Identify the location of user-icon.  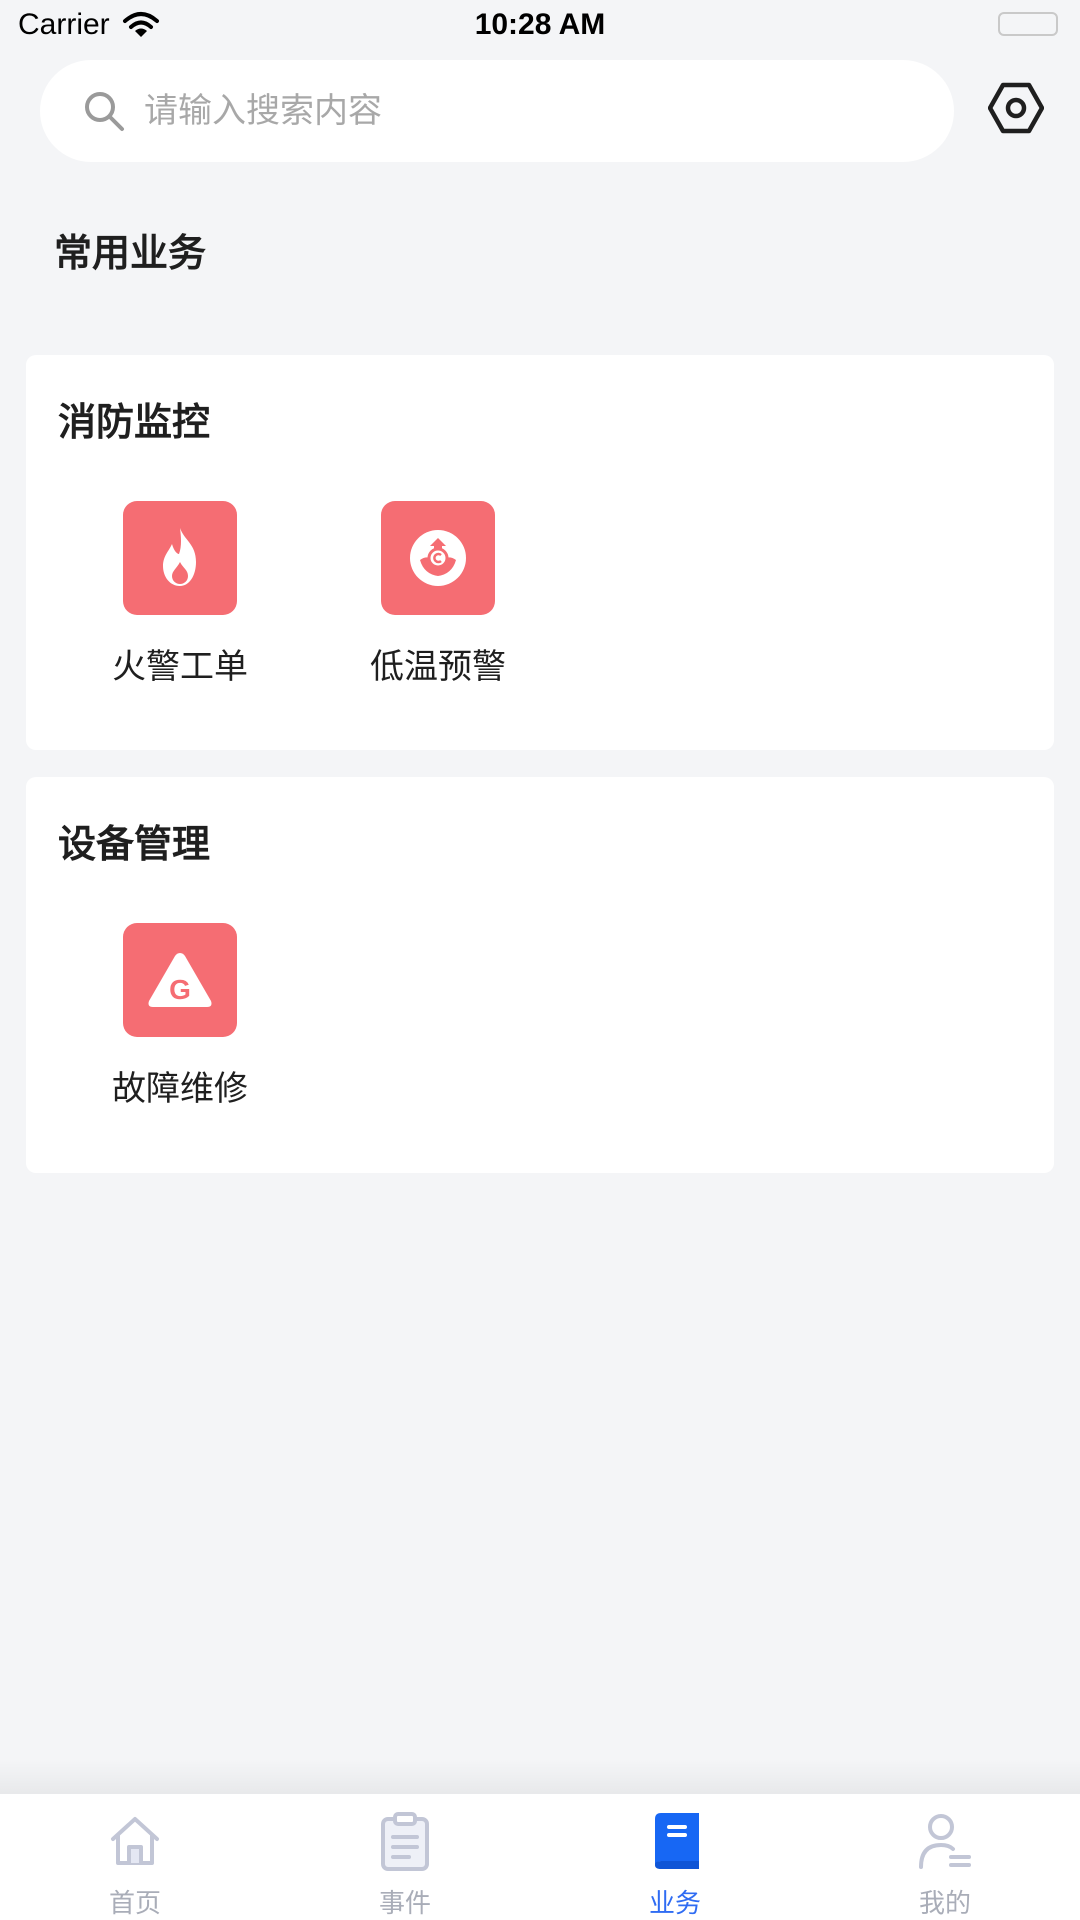
(945, 1840).